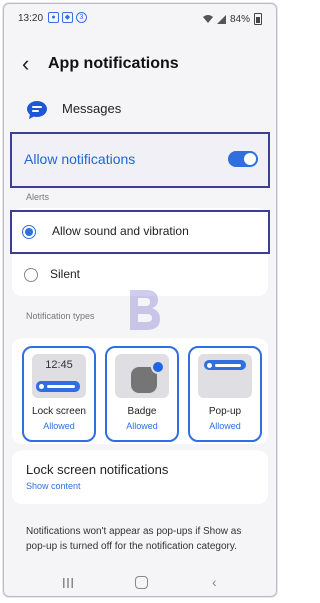  What do you see at coordinates (32, 64) in the screenshot?
I see `back-arrow-icon: ‹` at bounding box center [32, 64].